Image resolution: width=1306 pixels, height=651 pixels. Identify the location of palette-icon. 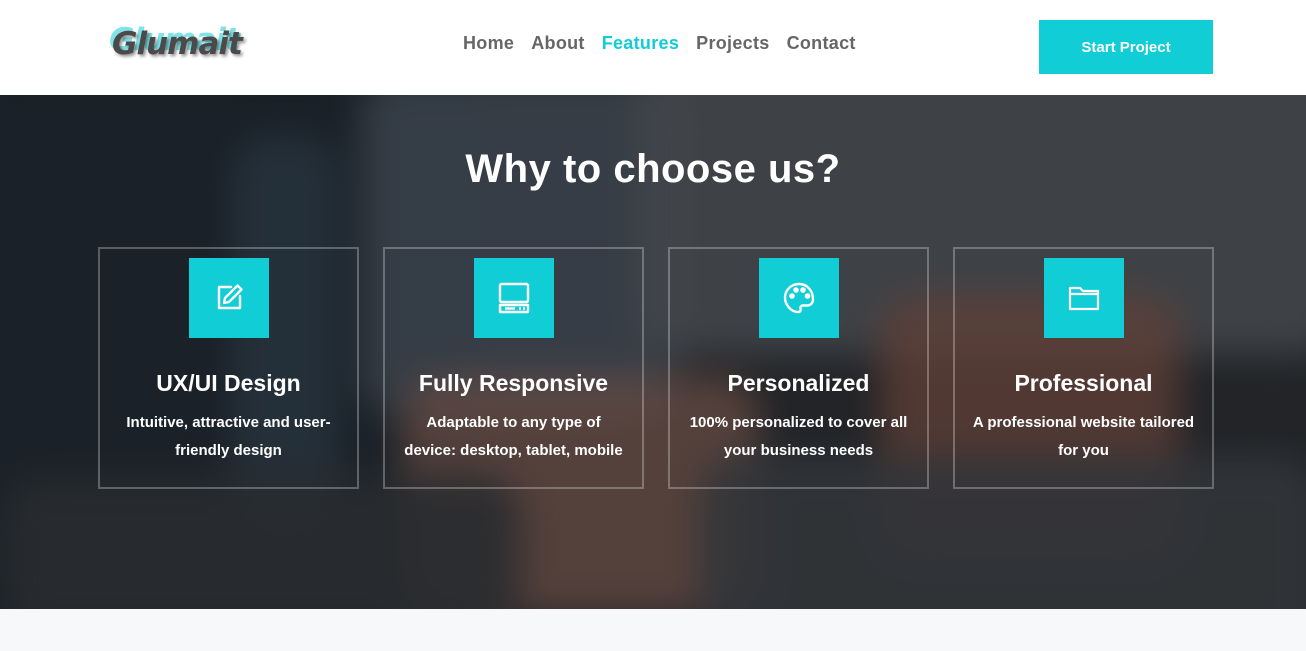
(799, 298).